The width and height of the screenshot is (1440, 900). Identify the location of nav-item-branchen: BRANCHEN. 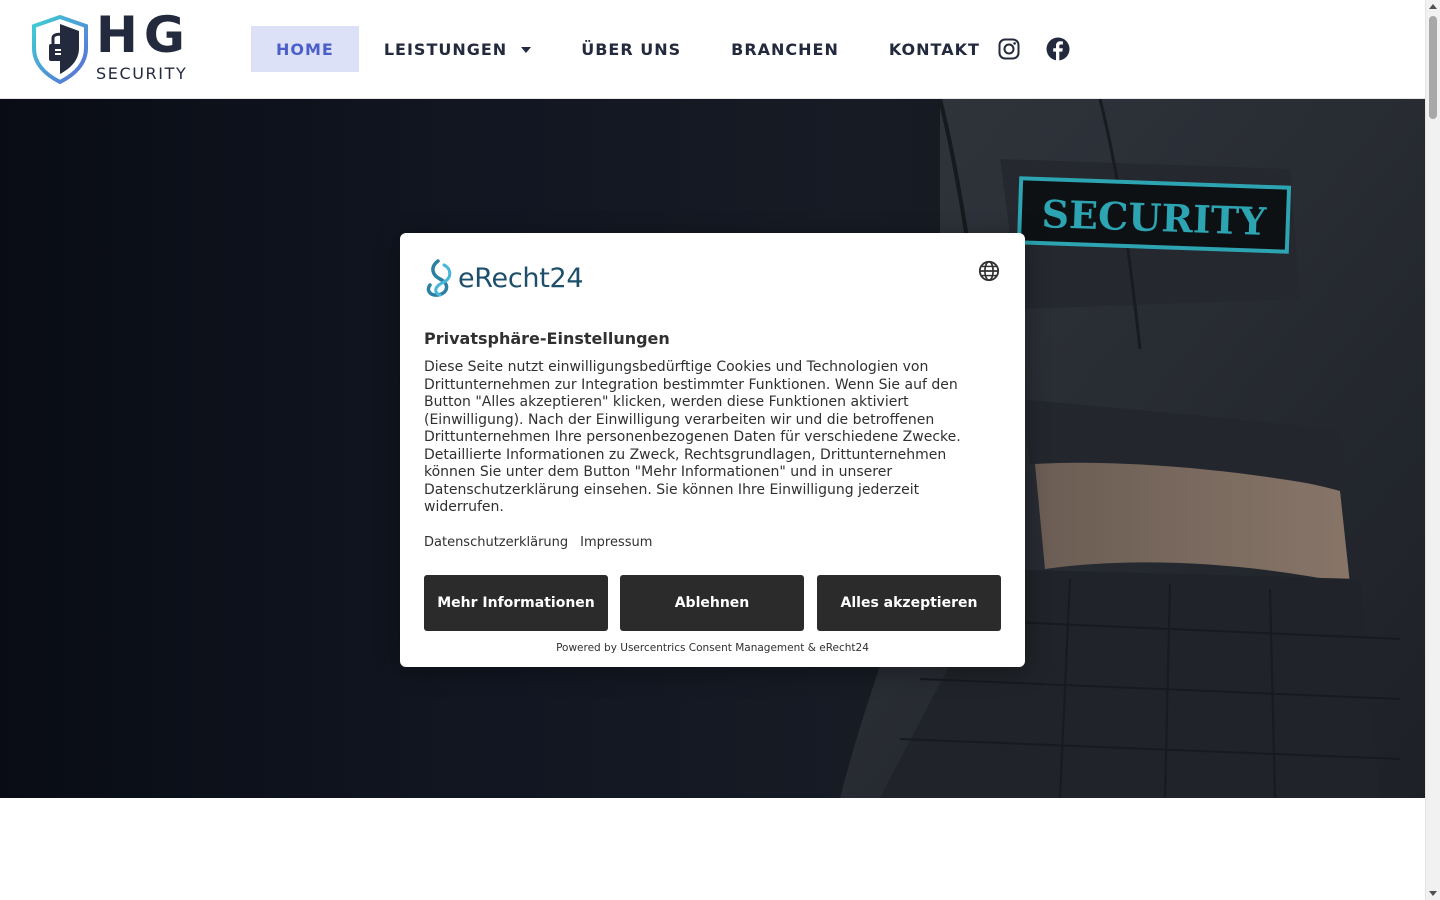
(785, 49).